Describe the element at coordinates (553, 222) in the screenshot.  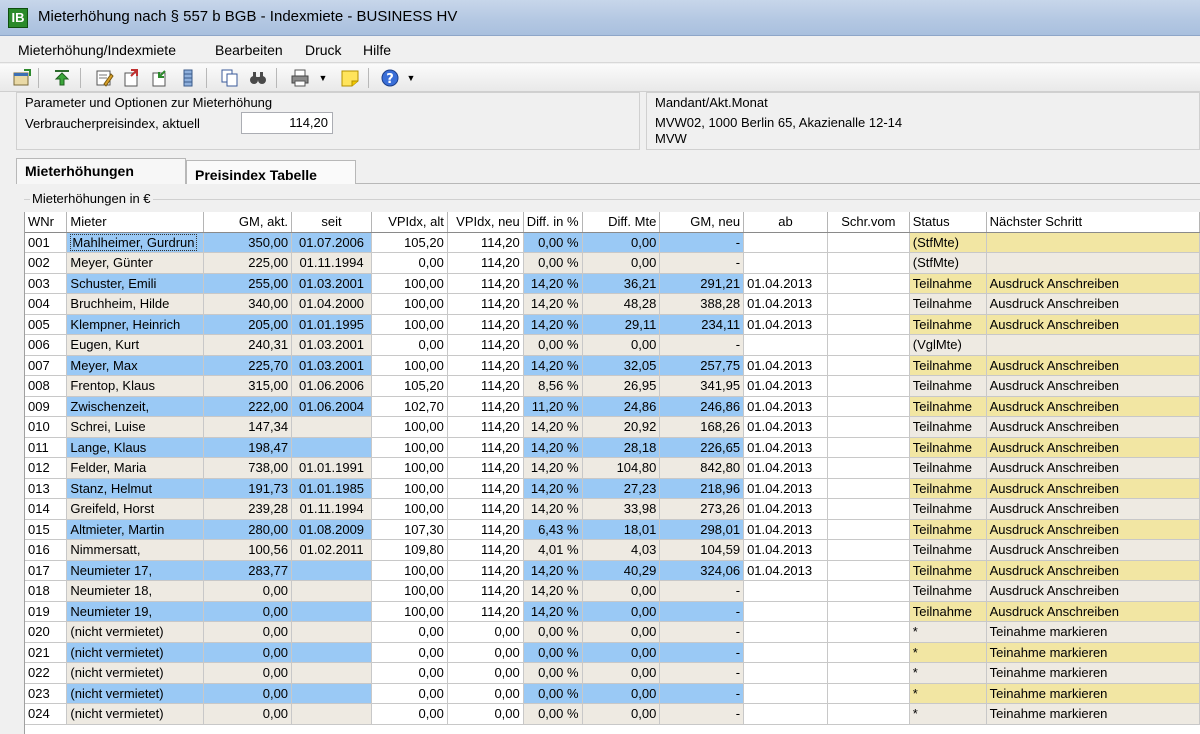
I see `col-header-diff-pct: Diff. in %` at that location.